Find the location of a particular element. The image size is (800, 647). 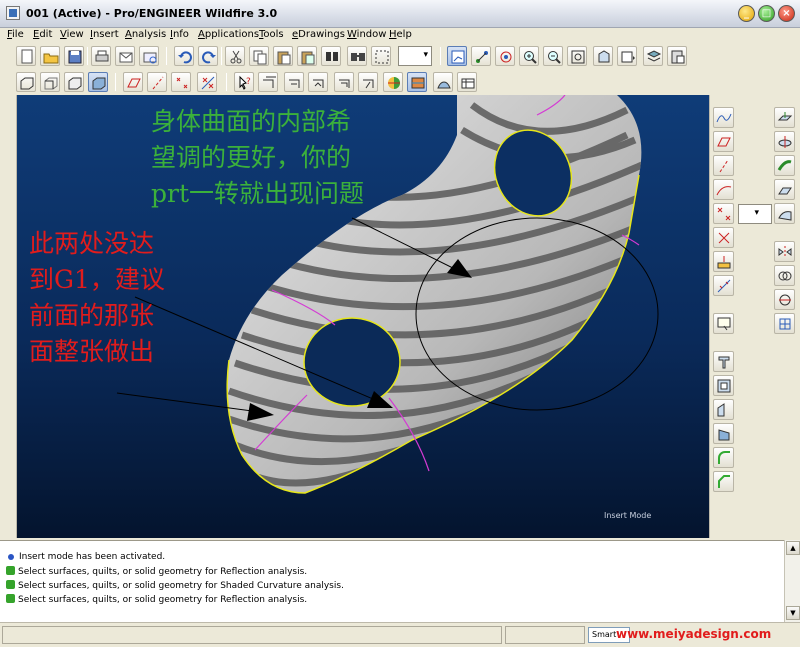

boundary-icon is located at coordinates (784, 213).